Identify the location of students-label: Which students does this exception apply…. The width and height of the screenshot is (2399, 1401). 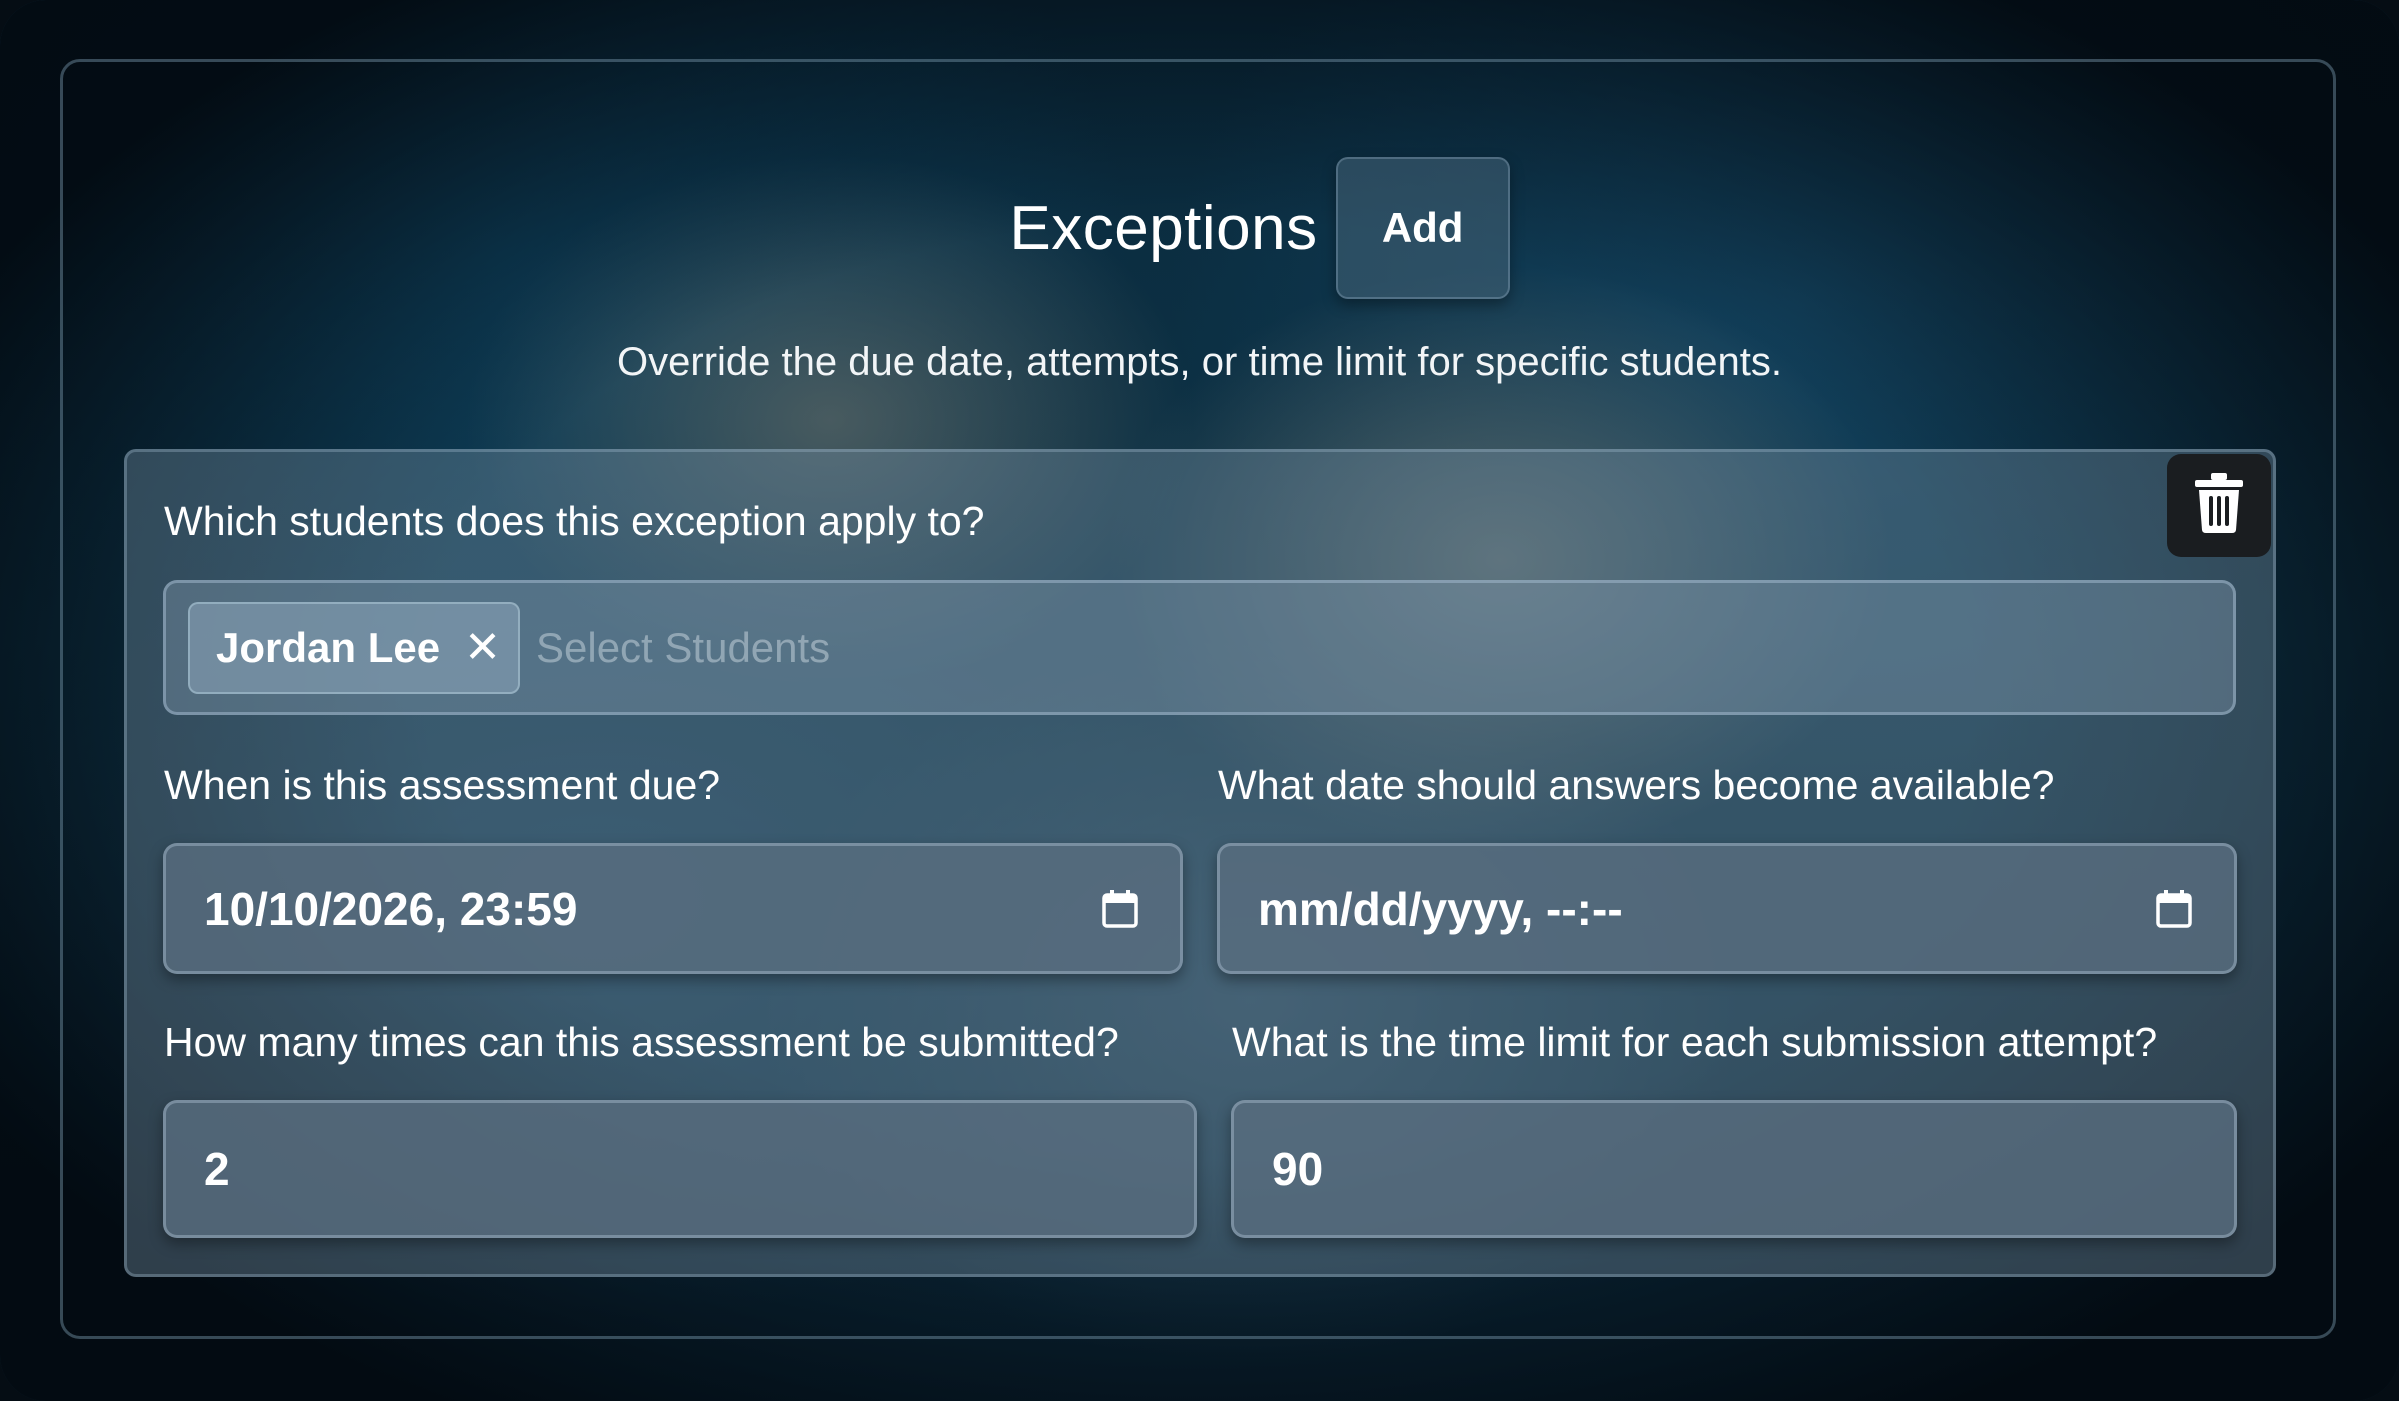
(574, 521).